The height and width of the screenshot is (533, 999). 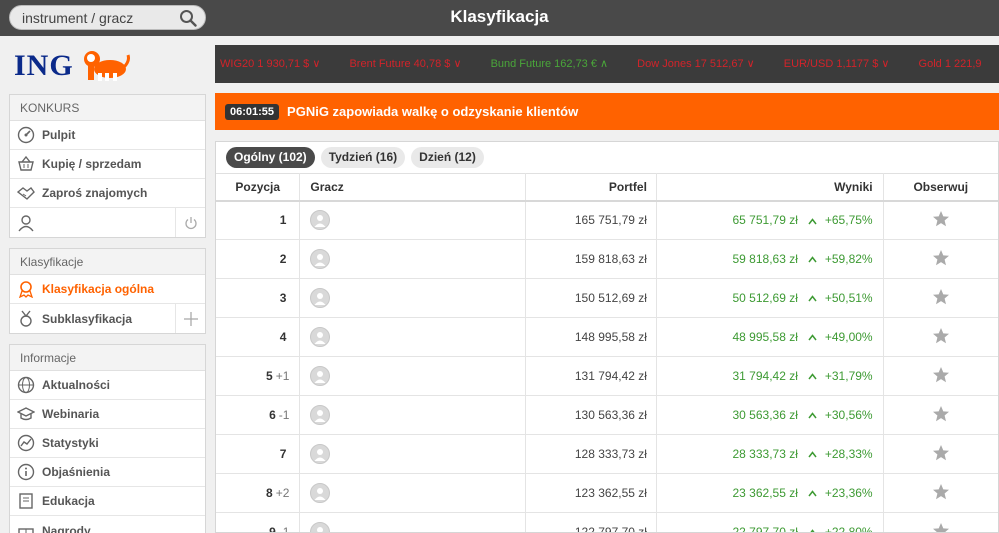 I want to click on col-header-portfolio: Portfel, so click(x=591, y=187).